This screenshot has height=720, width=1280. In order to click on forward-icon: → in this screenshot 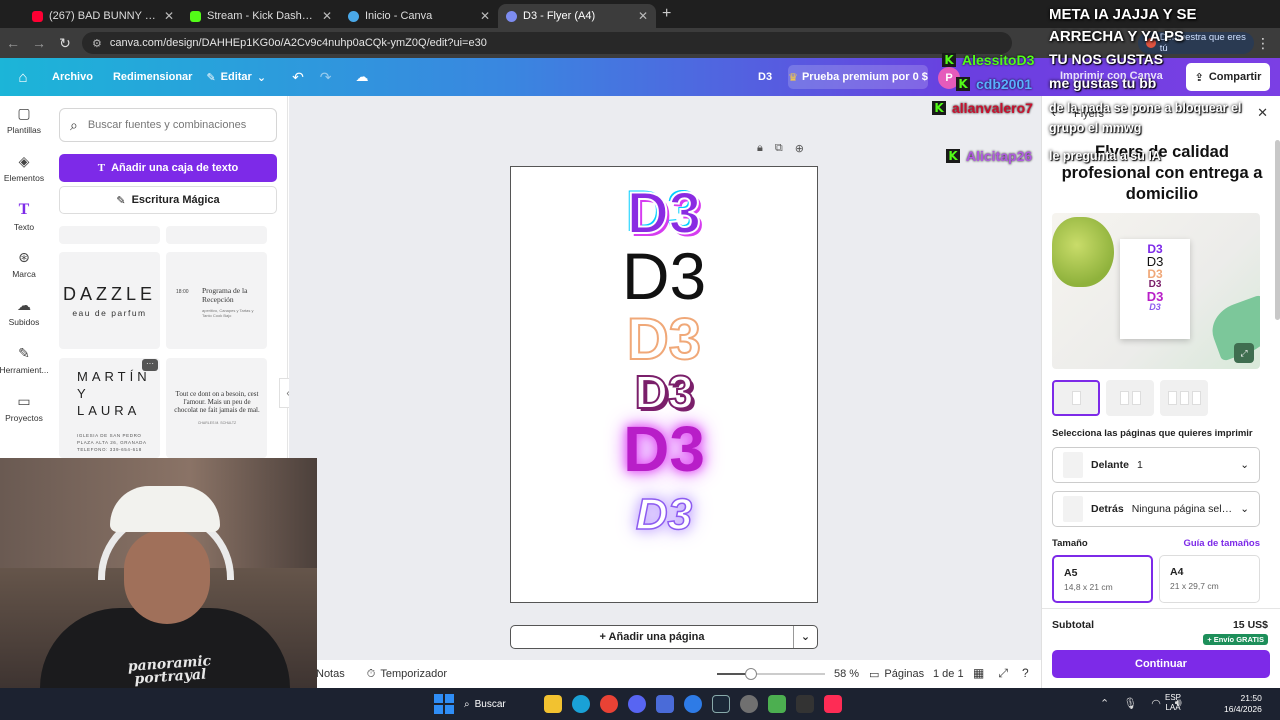, I will do `click(39, 43)`.